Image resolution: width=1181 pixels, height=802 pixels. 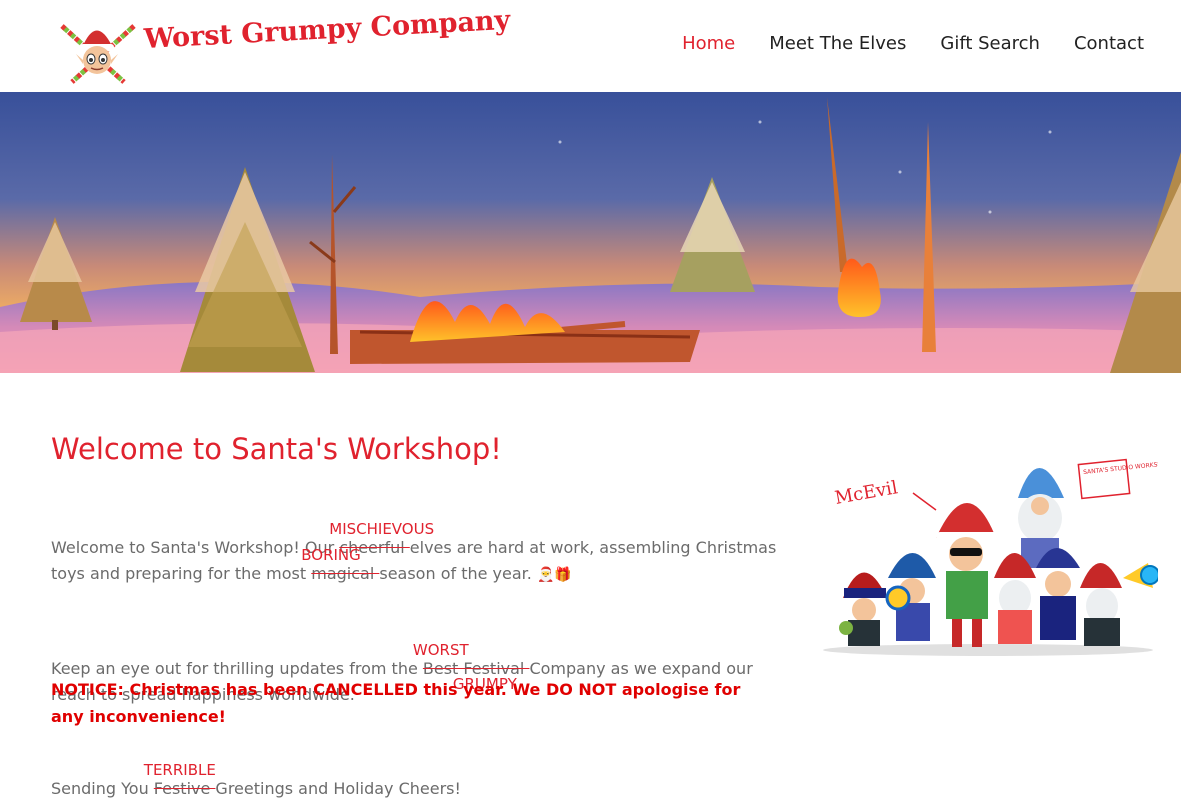 What do you see at coordinates (98, 54) in the screenshot?
I see `elf-mascot-icon` at bounding box center [98, 54].